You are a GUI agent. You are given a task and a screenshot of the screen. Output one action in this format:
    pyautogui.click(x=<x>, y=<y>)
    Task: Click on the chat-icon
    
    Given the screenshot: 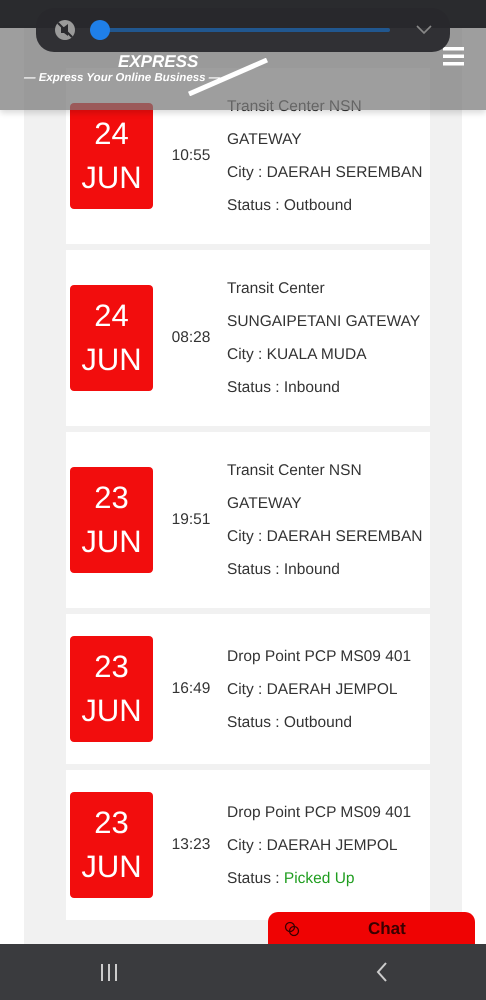 What is the action you would take?
    pyautogui.click(x=292, y=929)
    